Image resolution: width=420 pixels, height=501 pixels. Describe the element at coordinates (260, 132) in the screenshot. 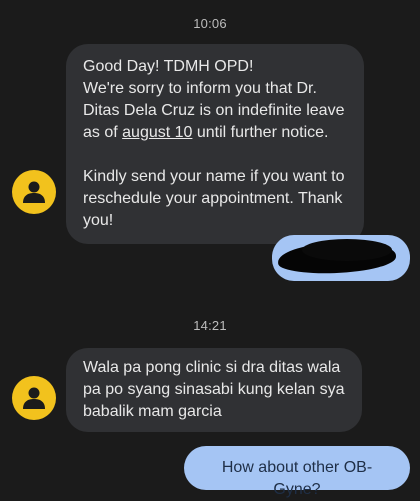

I see `message-text: until further notice.` at that location.